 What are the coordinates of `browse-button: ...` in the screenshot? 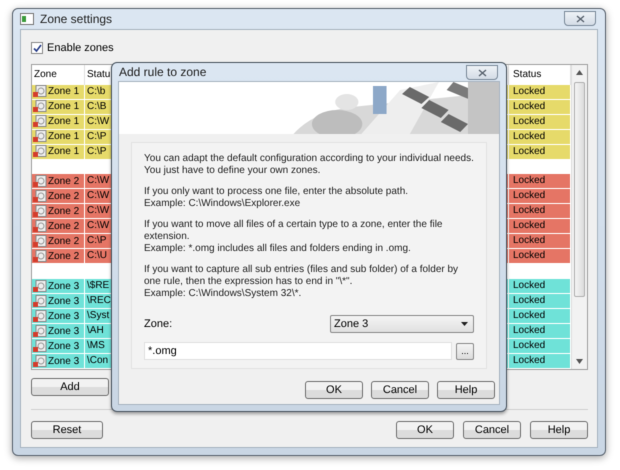 It's located at (465, 351).